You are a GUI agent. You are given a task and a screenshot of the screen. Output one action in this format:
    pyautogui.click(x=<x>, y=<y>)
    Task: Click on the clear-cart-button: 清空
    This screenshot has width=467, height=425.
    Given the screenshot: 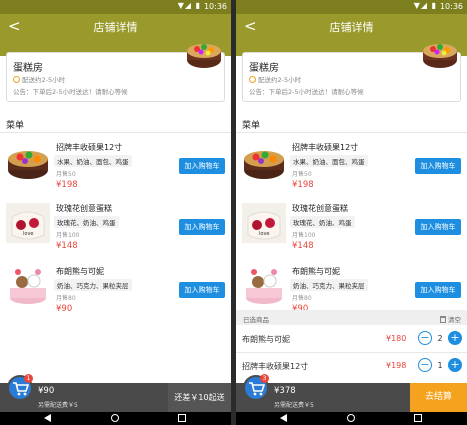 What is the action you would take?
    pyautogui.click(x=450, y=319)
    